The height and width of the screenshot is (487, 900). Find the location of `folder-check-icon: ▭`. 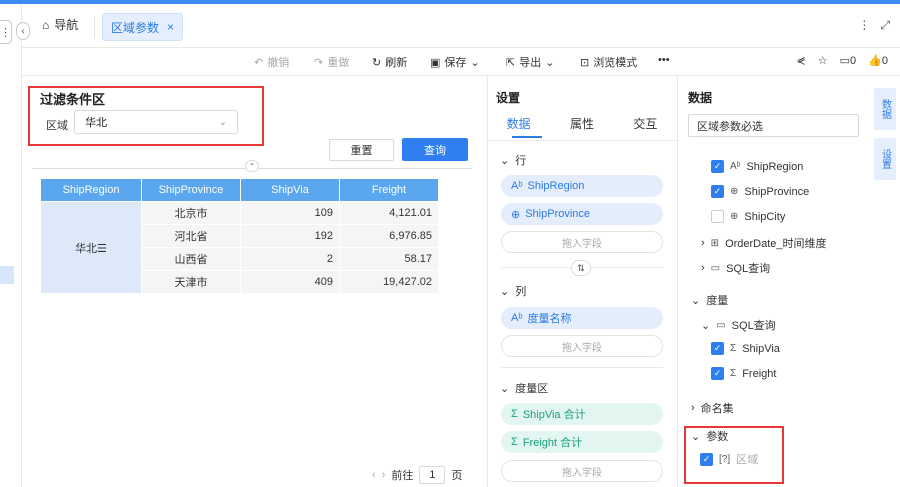

folder-check-icon: ▭ is located at coordinates (721, 325).